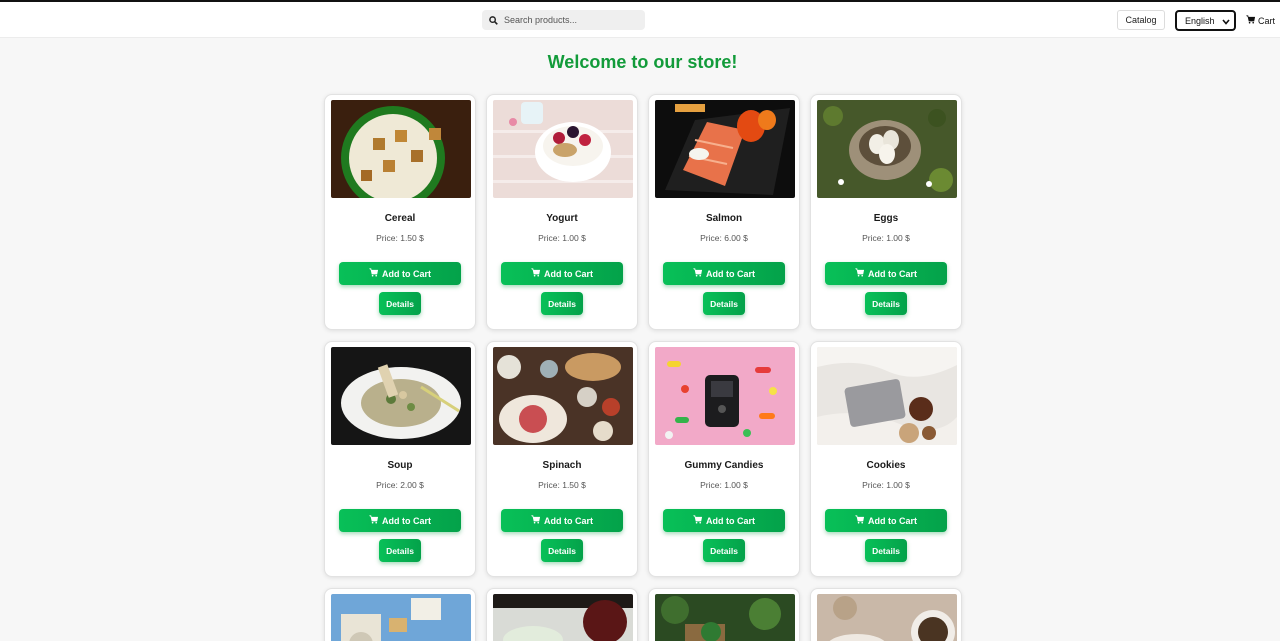  I want to click on language-select: English, so click(1205, 20).